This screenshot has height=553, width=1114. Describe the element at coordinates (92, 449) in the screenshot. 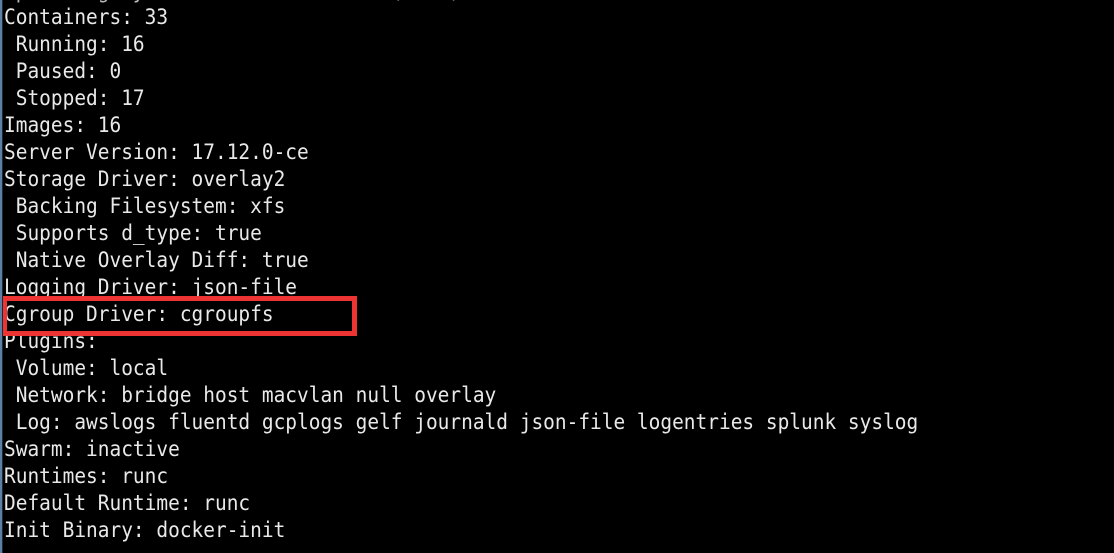

I see `terminal-line-swarm: Swarm: inactive` at that location.